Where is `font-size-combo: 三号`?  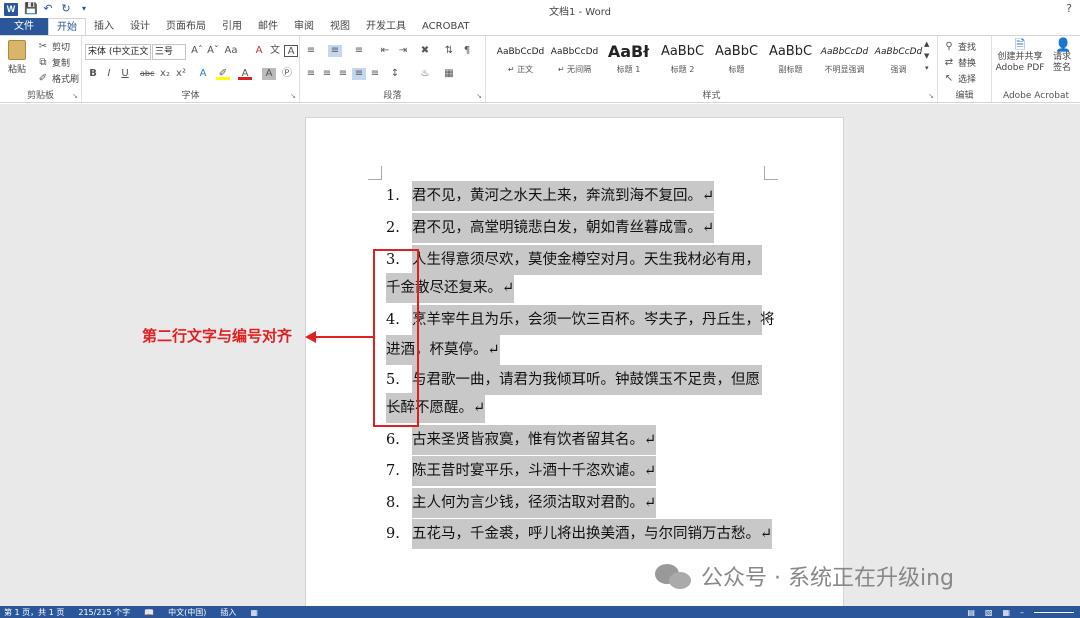
font-size-combo: 三号 is located at coordinates (169, 52).